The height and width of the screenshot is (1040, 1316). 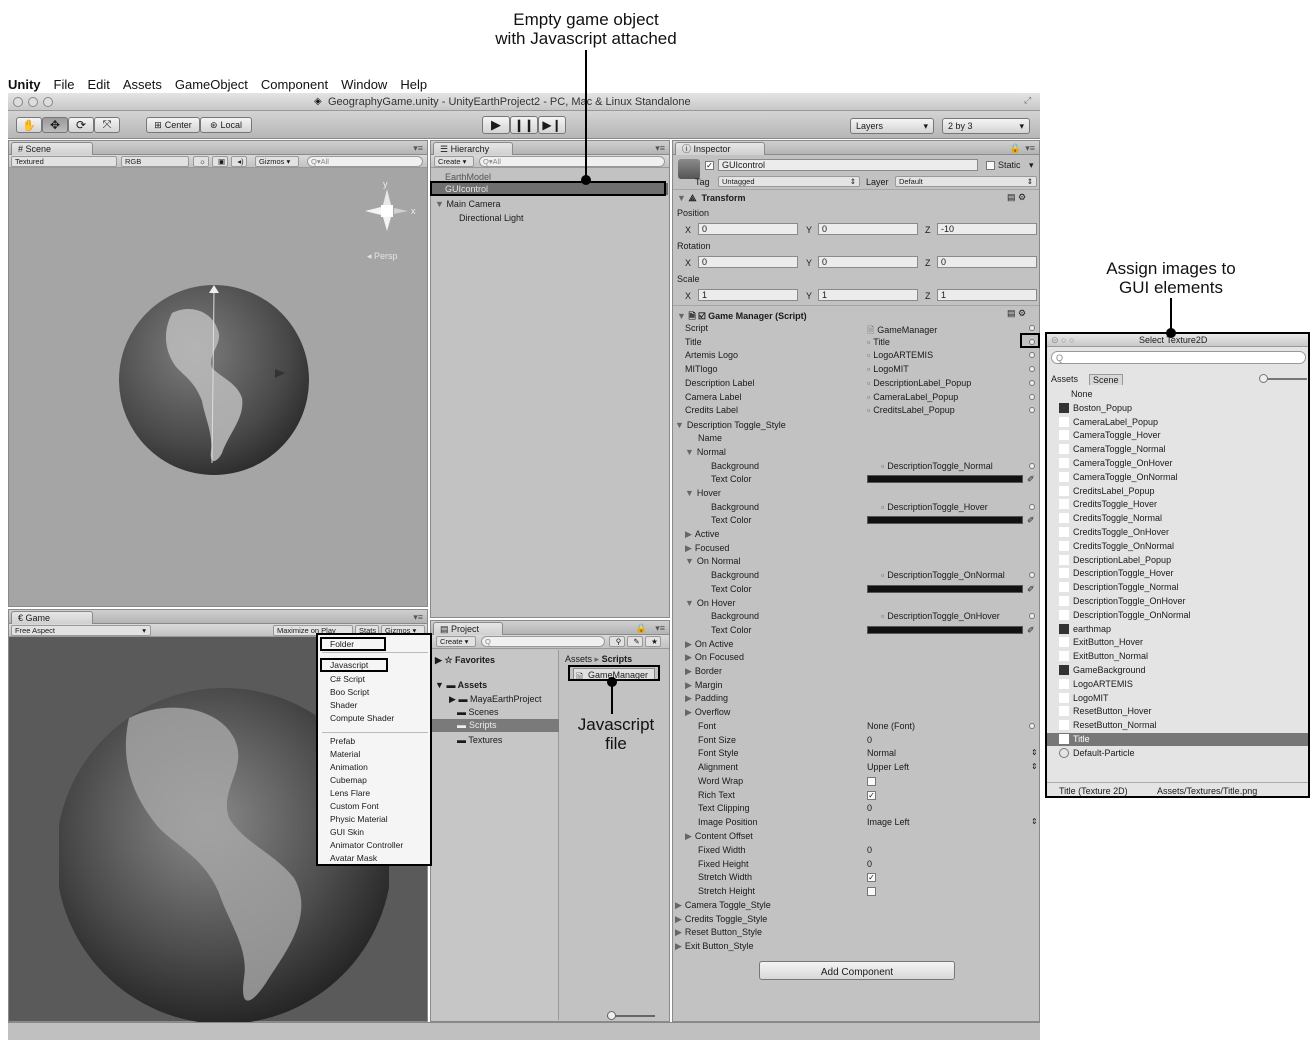 What do you see at coordinates (465, 660) in the screenshot?
I see `favorites-row: ▶ ☆ Favorites` at bounding box center [465, 660].